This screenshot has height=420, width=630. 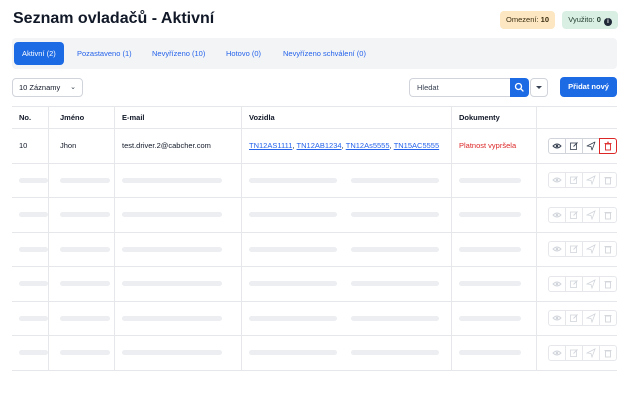 What do you see at coordinates (459, 87) in the screenshot?
I see `search-input: Hledat` at bounding box center [459, 87].